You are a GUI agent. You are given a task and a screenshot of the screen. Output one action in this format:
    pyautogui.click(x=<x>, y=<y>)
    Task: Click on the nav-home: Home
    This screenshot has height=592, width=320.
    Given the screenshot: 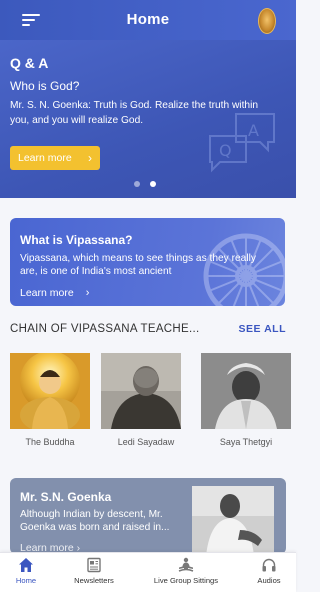 What is the action you would take?
    pyautogui.click(x=26, y=571)
    